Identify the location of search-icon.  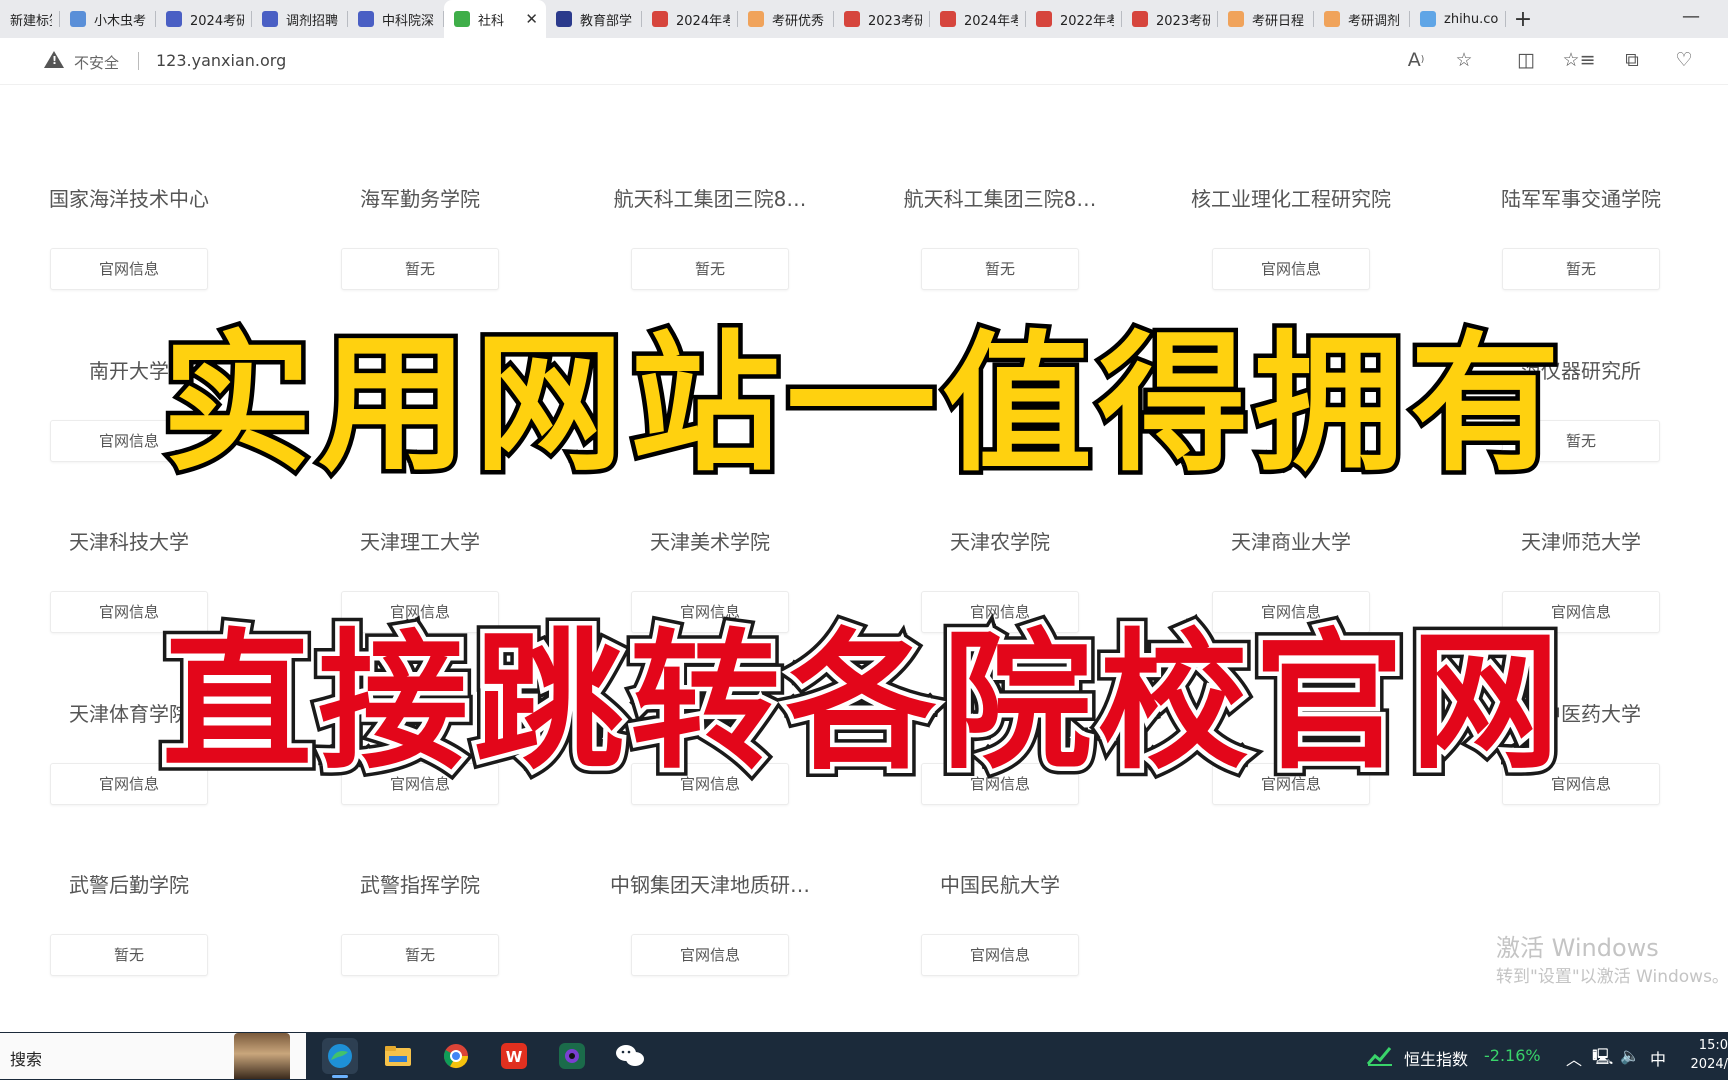
(78, 19).